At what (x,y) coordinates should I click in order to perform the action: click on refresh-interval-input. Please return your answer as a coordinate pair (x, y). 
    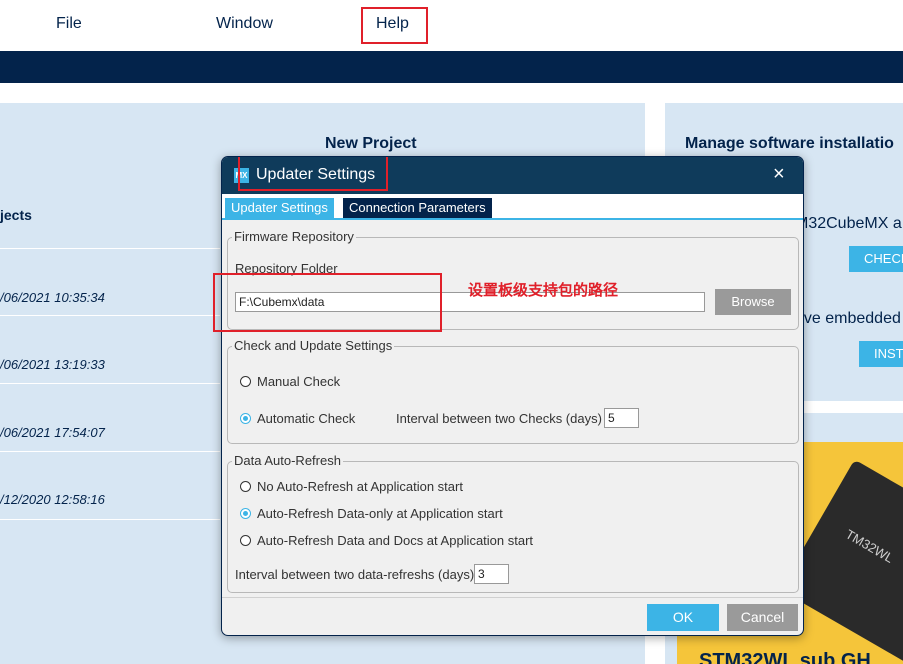
    Looking at the image, I should click on (491, 574).